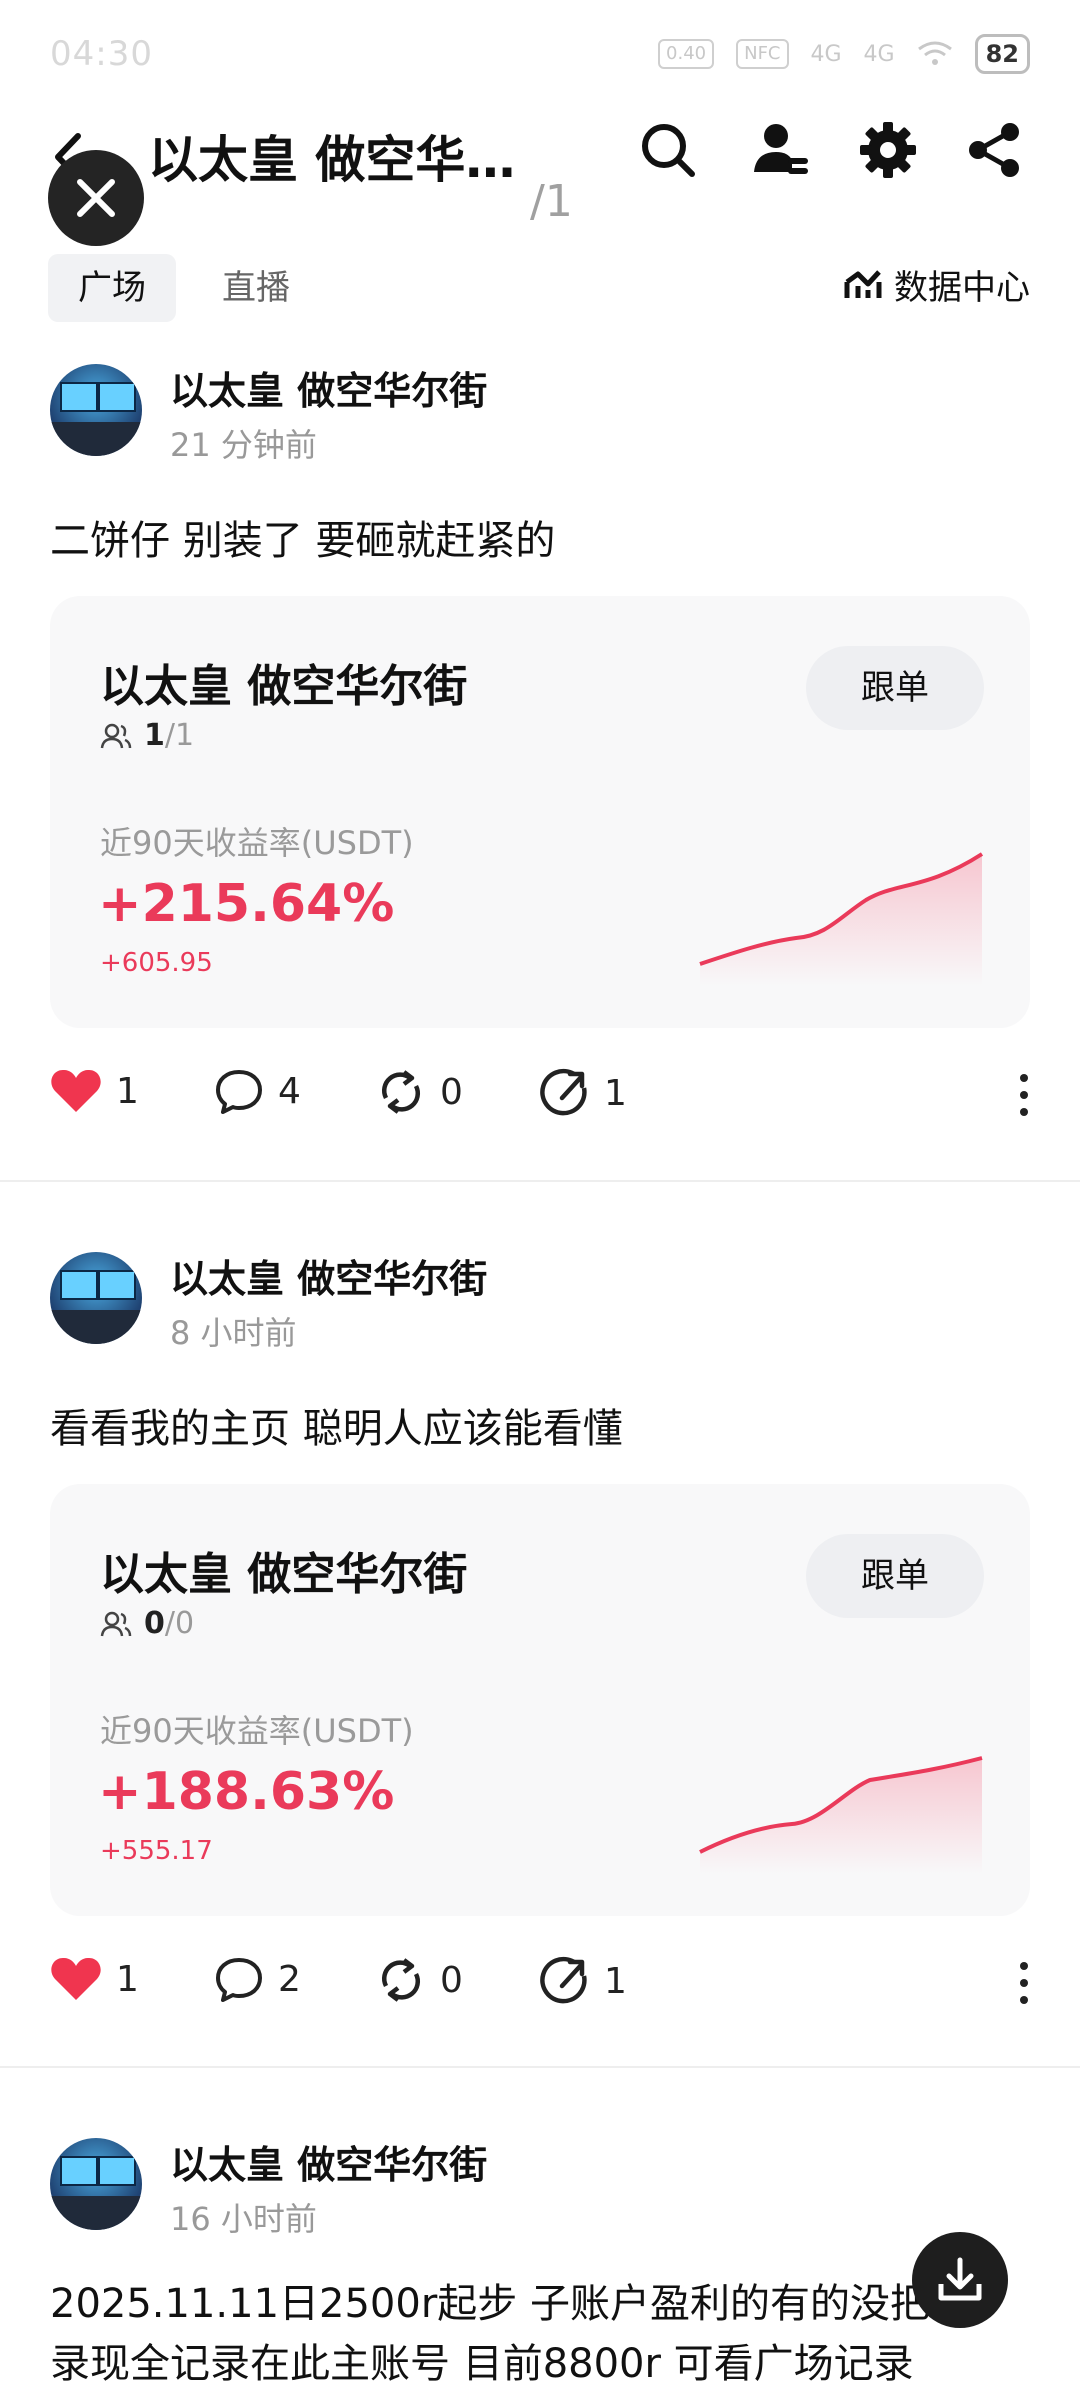 This screenshot has height=2400, width=1080. I want to click on top-app-bar: 以太皇 做空华… /1, so click(540, 180).